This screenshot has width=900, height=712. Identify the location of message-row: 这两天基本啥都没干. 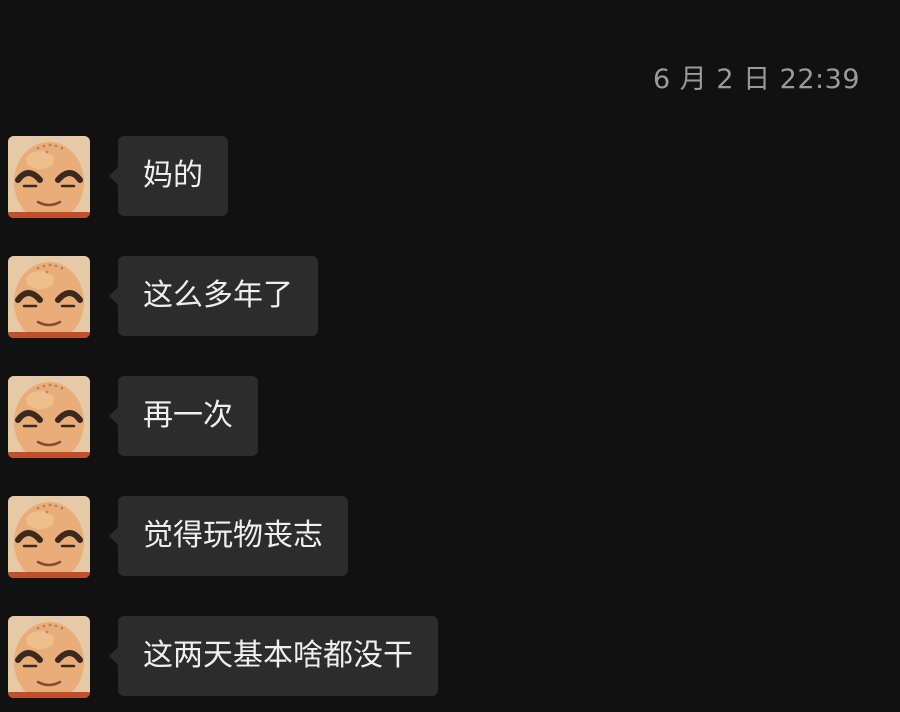
(438, 657).